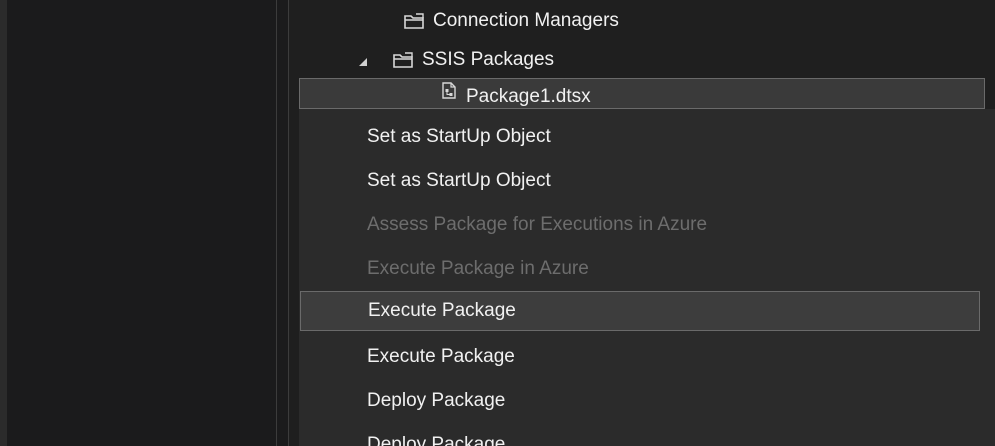 The height and width of the screenshot is (446, 995). I want to click on tree-item-label: SSIS Packages, so click(488, 59).